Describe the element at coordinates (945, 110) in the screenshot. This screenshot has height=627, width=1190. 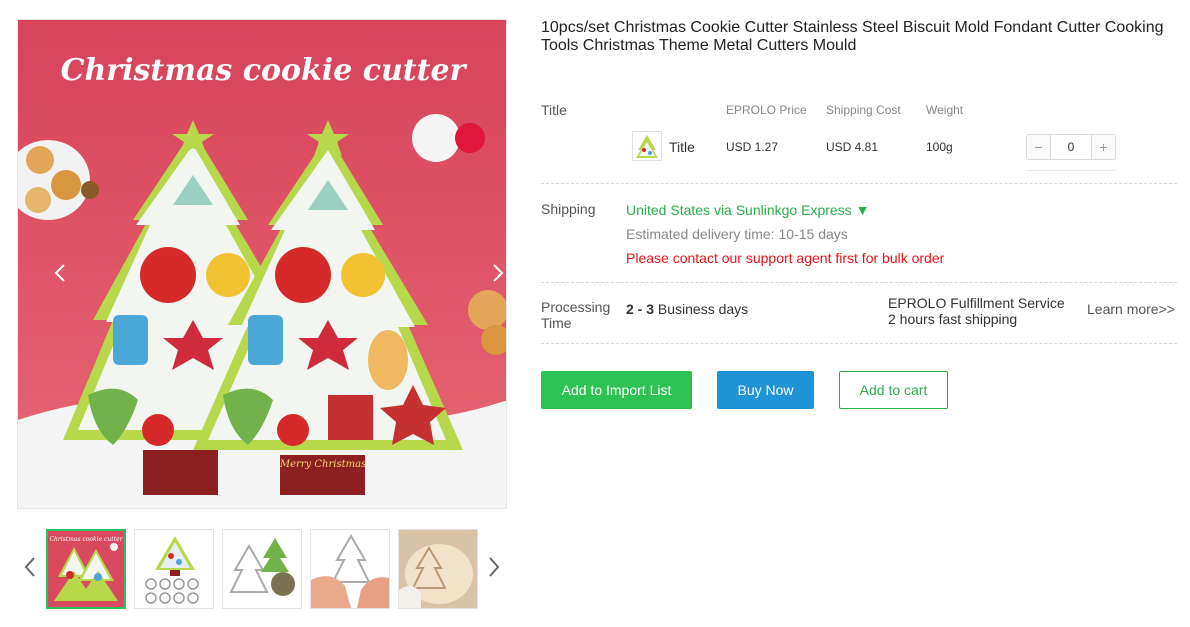
I see `weight-column-header: Weight` at that location.